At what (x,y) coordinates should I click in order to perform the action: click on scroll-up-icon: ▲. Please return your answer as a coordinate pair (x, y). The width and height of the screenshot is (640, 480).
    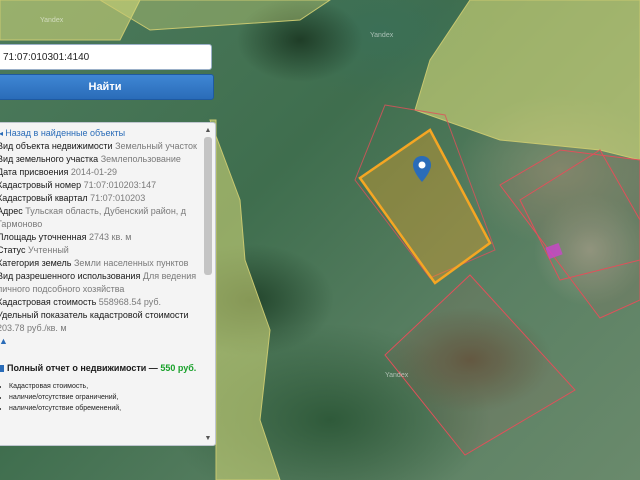
    Looking at the image, I should click on (208, 131).